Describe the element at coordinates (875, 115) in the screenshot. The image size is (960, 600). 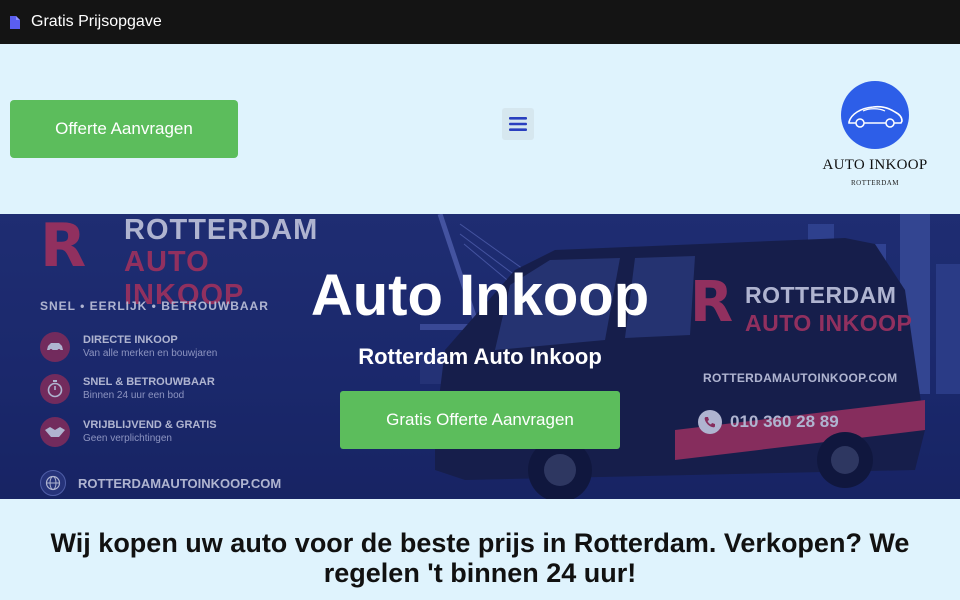
I see `car-logo-icon` at that location.